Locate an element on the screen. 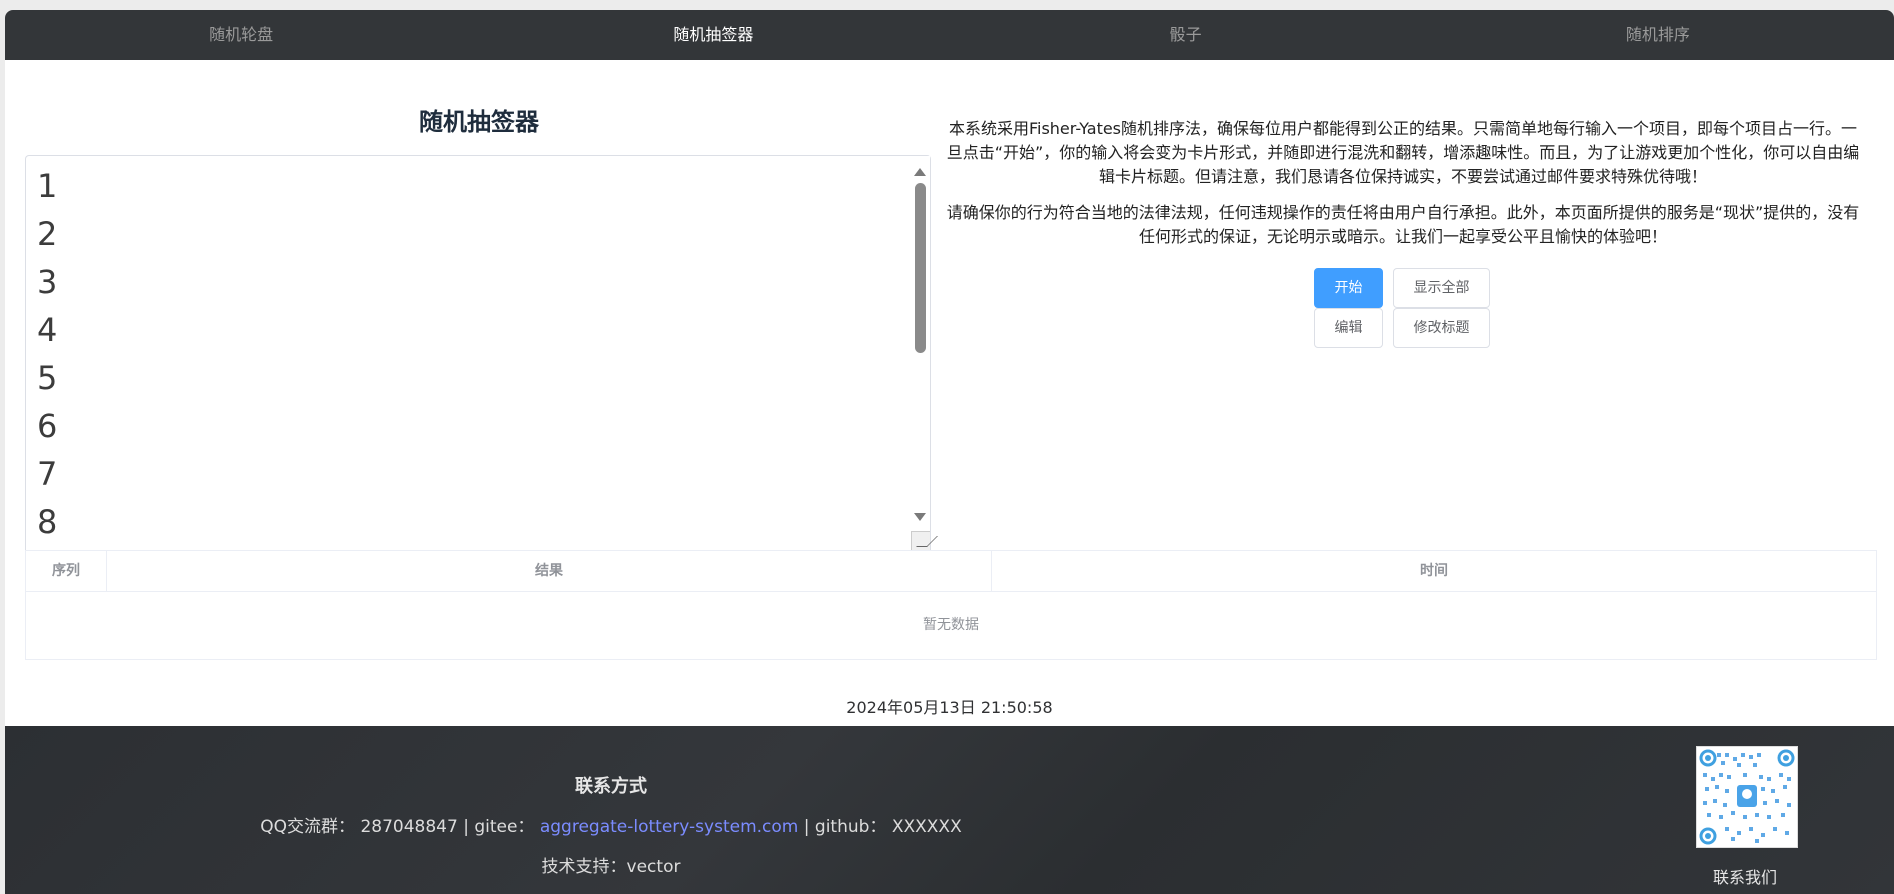 This screenshot has height=894, width=1894. textarea-line: 1 is located at coordinates (47, 186).